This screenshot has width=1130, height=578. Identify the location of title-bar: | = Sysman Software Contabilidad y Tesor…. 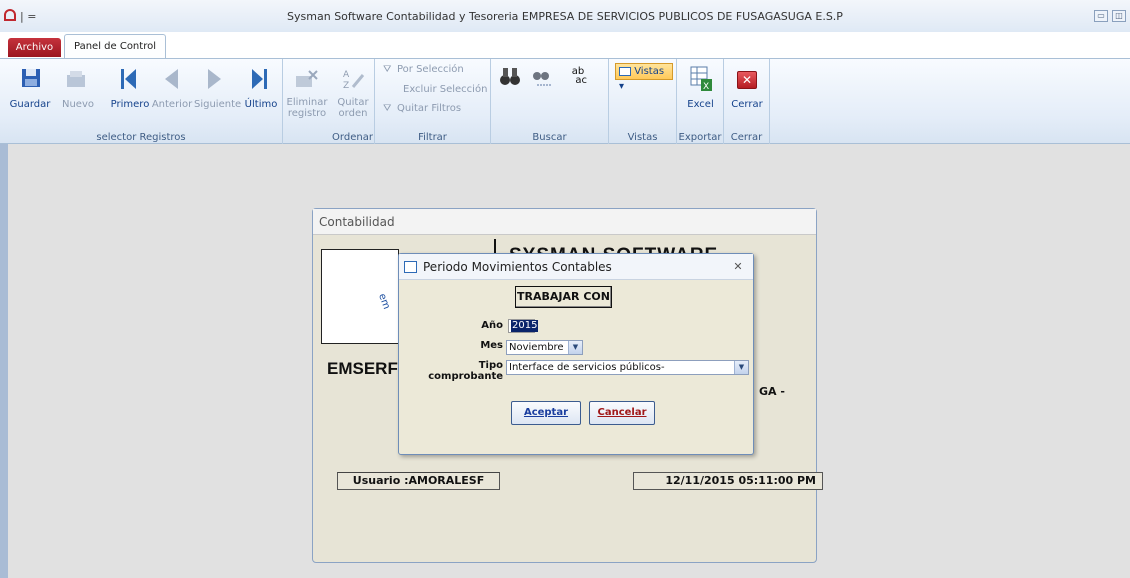
(565, 16).